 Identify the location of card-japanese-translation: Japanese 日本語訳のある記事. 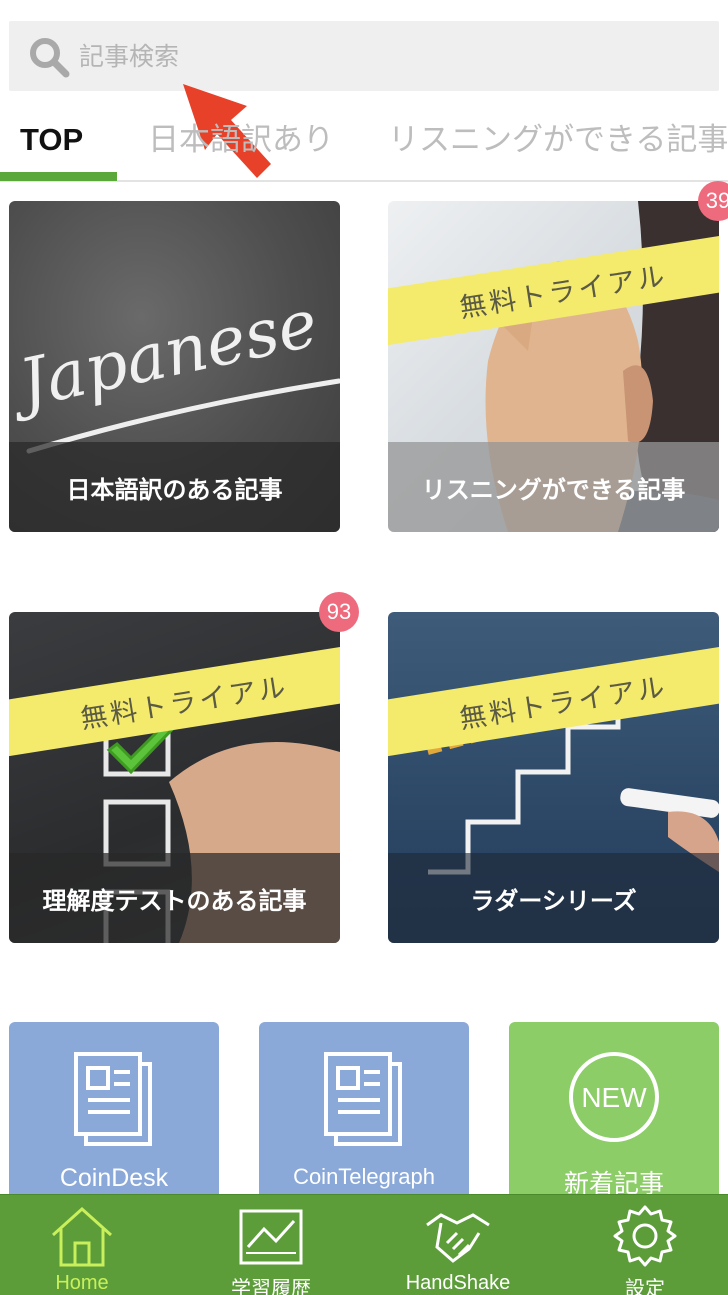
(174, 366).